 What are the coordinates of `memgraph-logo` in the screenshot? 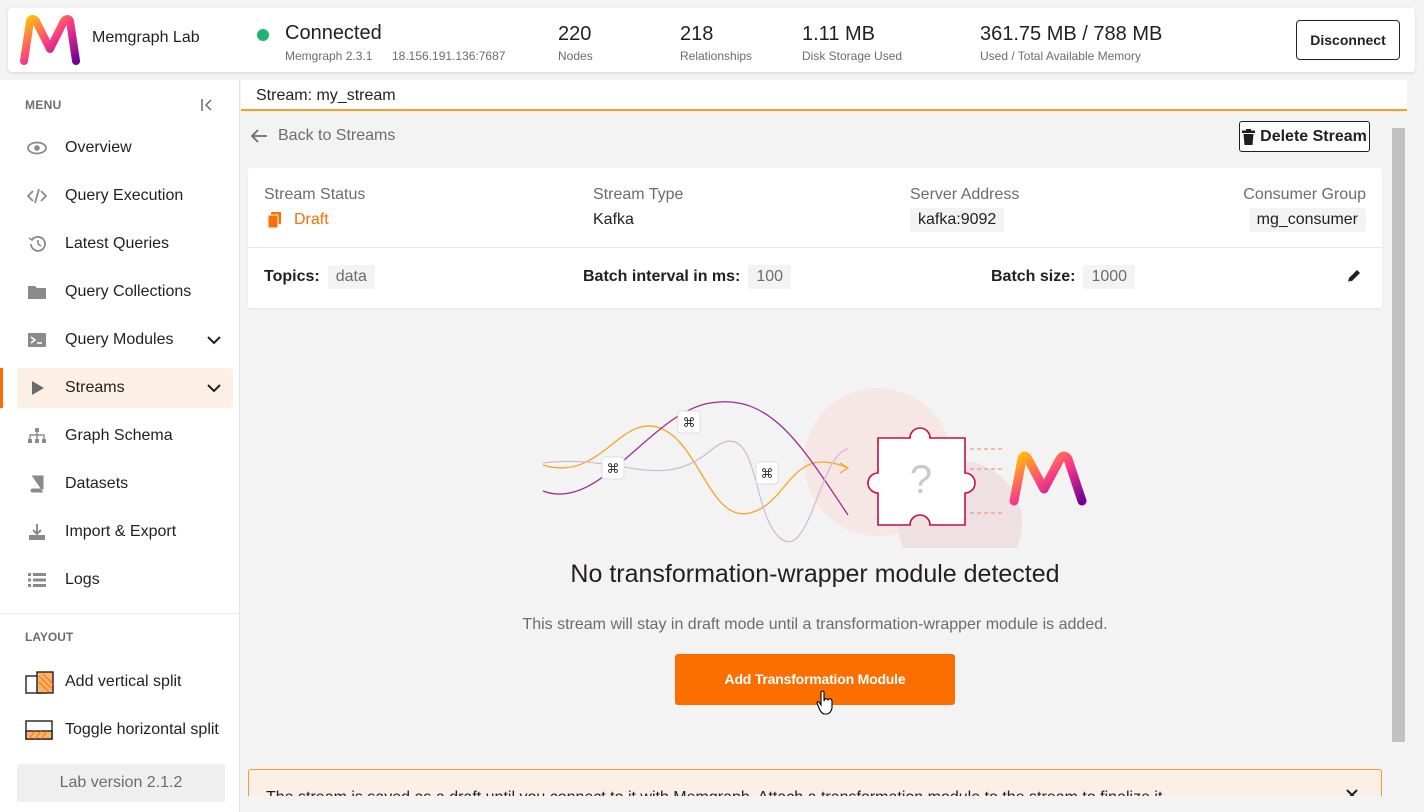 It's located at (50, 40).